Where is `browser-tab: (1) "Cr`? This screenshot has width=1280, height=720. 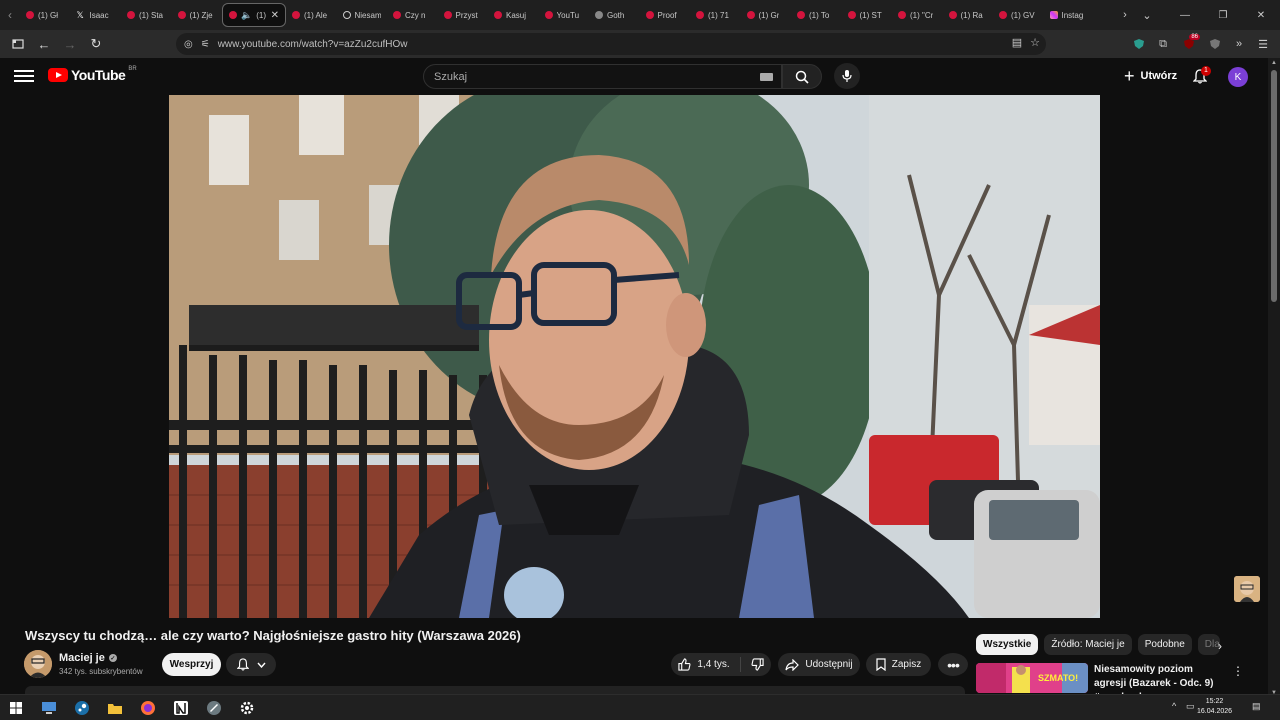 browser-tab: (1) "Cr is located at coordinates (917, 15).